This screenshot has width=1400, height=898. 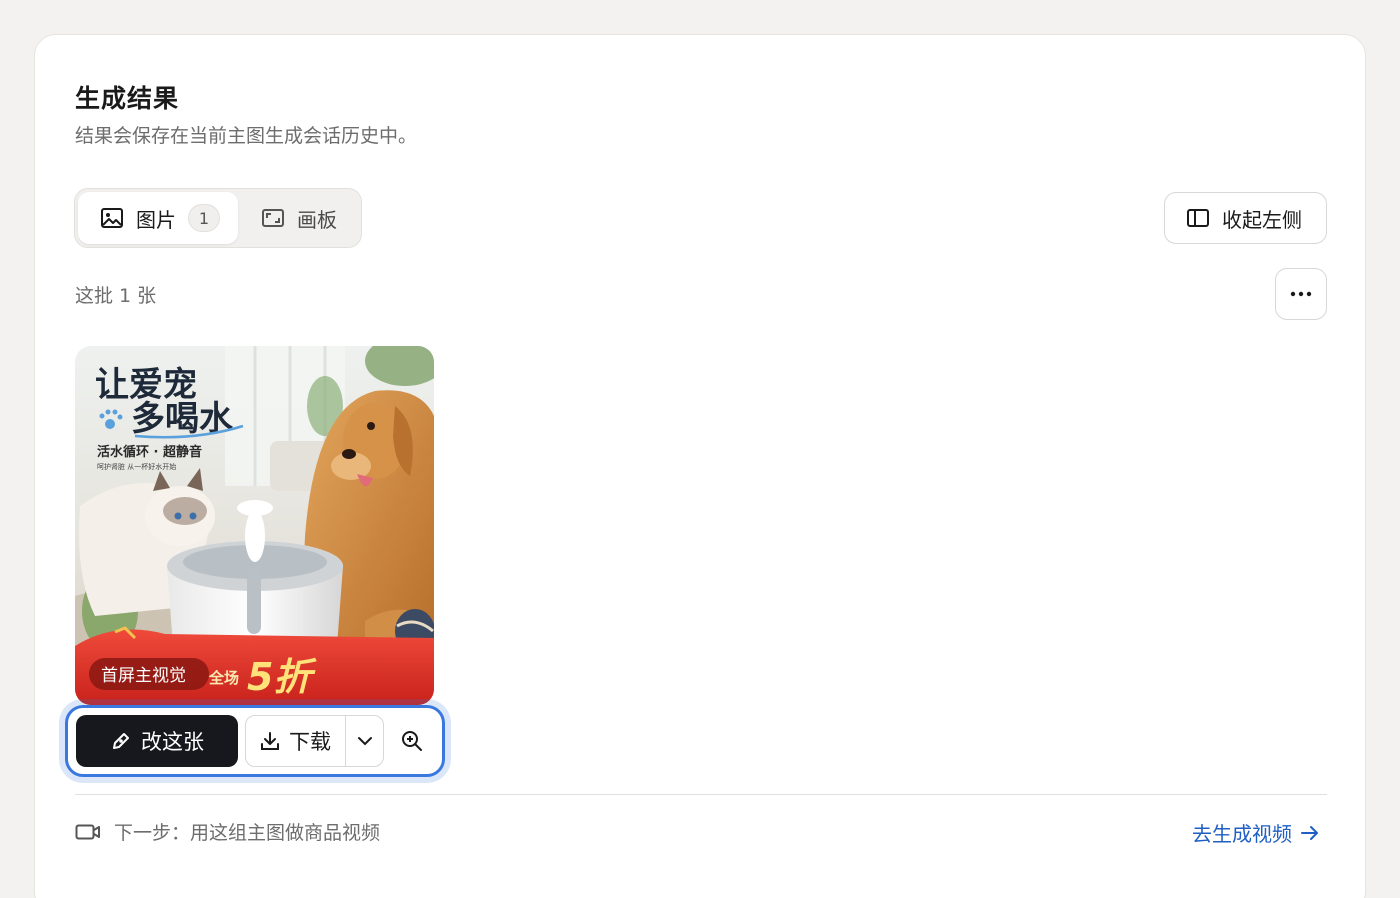 I want to click on more-options-button, so click(x=1301, y=294).